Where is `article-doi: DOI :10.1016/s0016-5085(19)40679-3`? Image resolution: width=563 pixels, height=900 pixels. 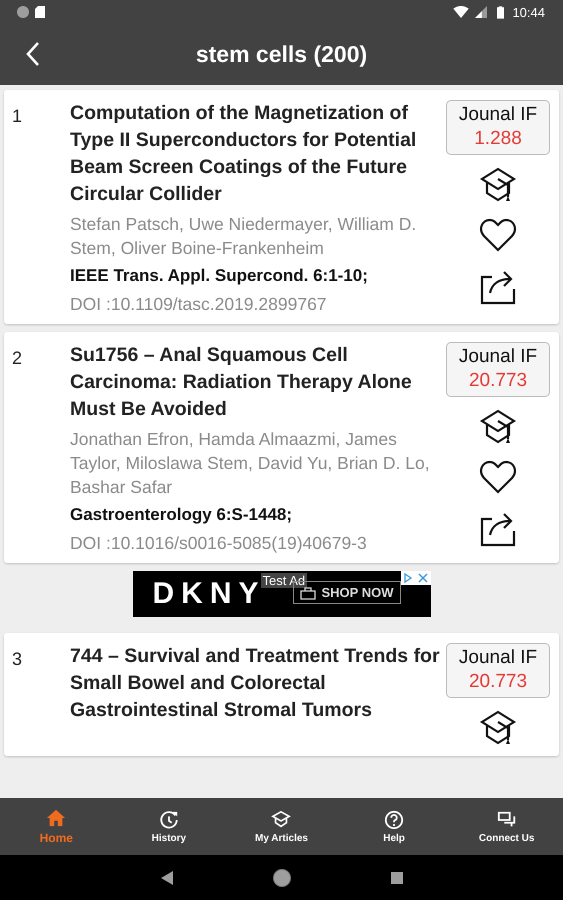 article-doi: DOI :10.1016/s0016-5085(19)40679-3 is located at coordinates (219, 543).